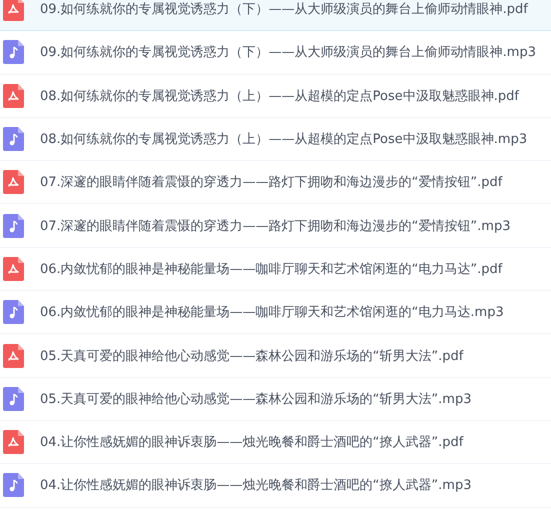  I want to click on file-name: 08.如何练就你的专属视觉诱惑力（上）——从超模的定点Pose中汲取魅惑眼神.pdf, so click(279, 96).